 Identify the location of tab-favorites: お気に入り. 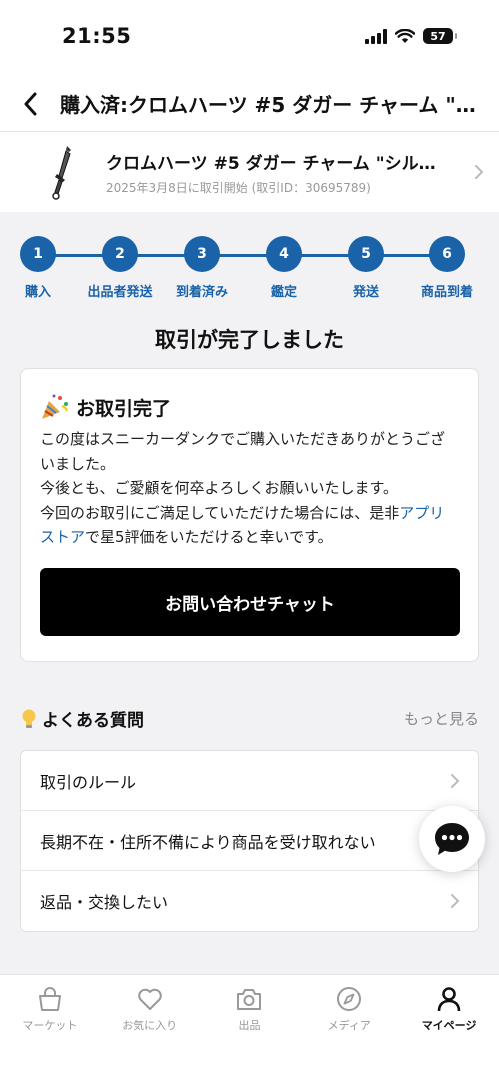
(150, 1027).